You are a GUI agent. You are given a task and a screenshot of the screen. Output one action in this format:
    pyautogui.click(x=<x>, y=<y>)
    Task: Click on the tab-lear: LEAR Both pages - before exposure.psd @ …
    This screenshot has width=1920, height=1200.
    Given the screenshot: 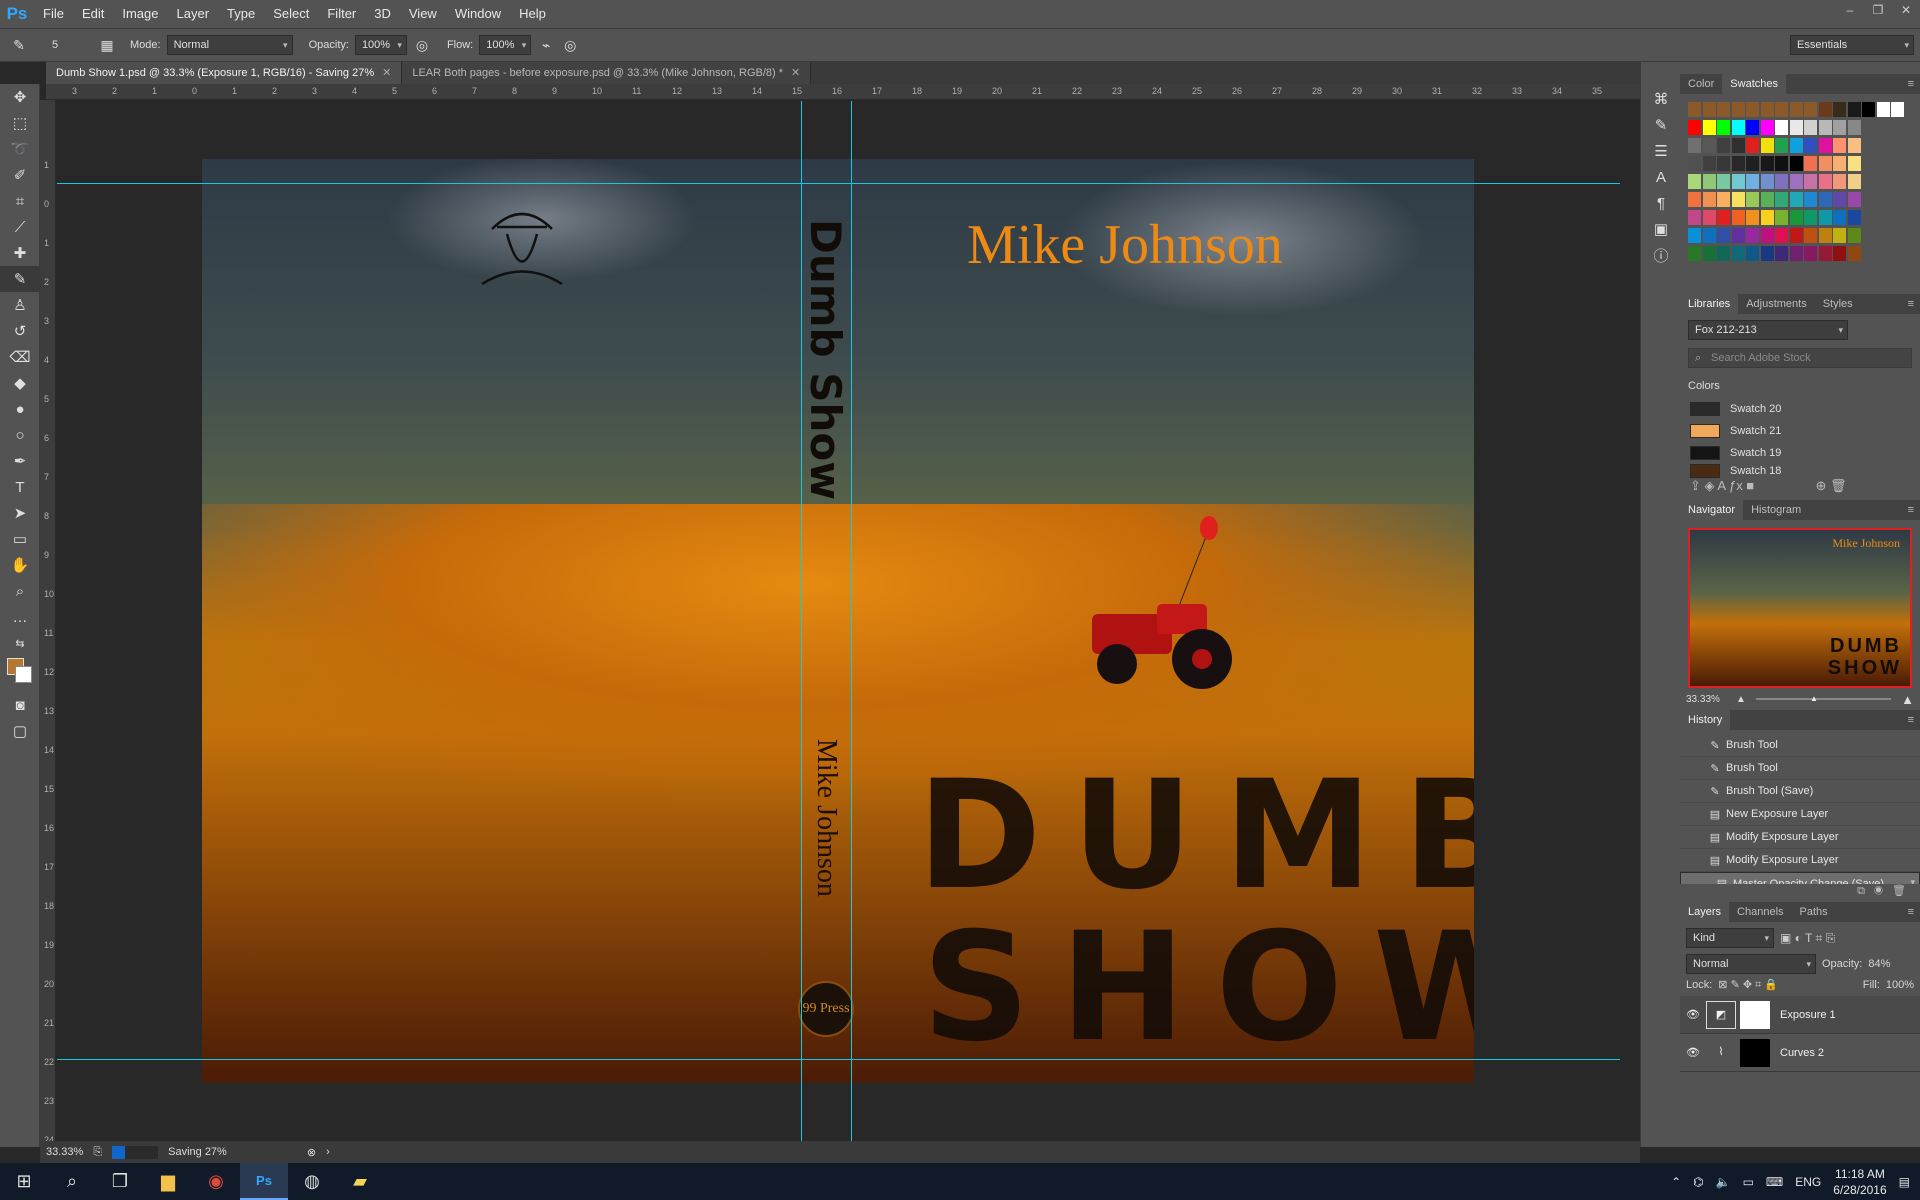 What is the action you would take?
    pyautogui.click(x=607, y=73)
    